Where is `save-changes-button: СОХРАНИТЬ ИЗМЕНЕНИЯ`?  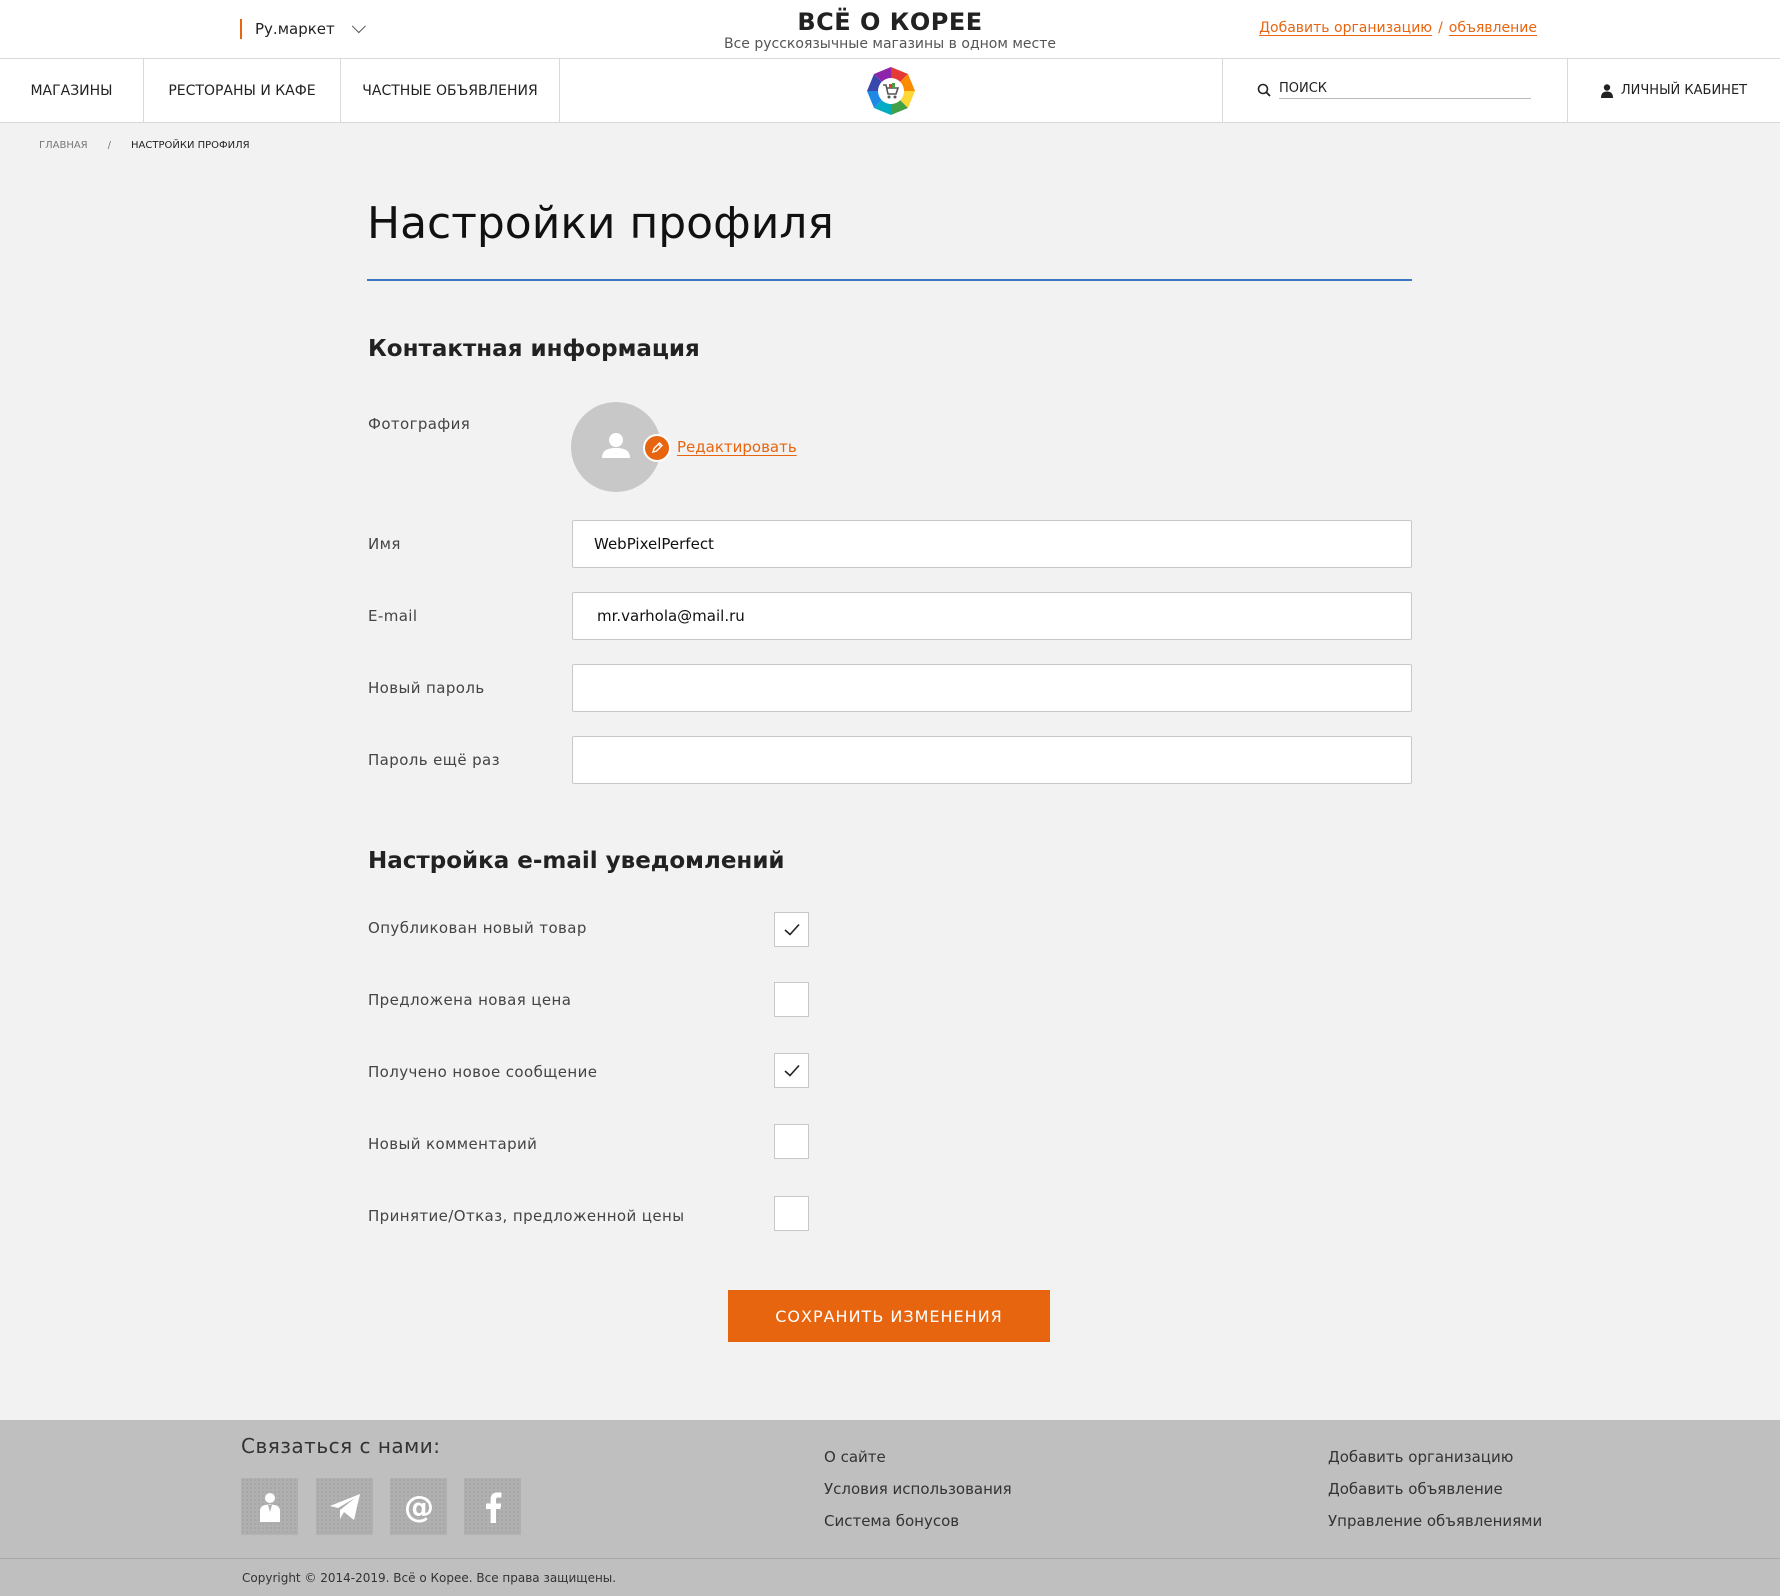 save-changes-button: СОХРАНИТЬ ИЗМЕНЕНИЯ is located at coordinates (889, 1316).